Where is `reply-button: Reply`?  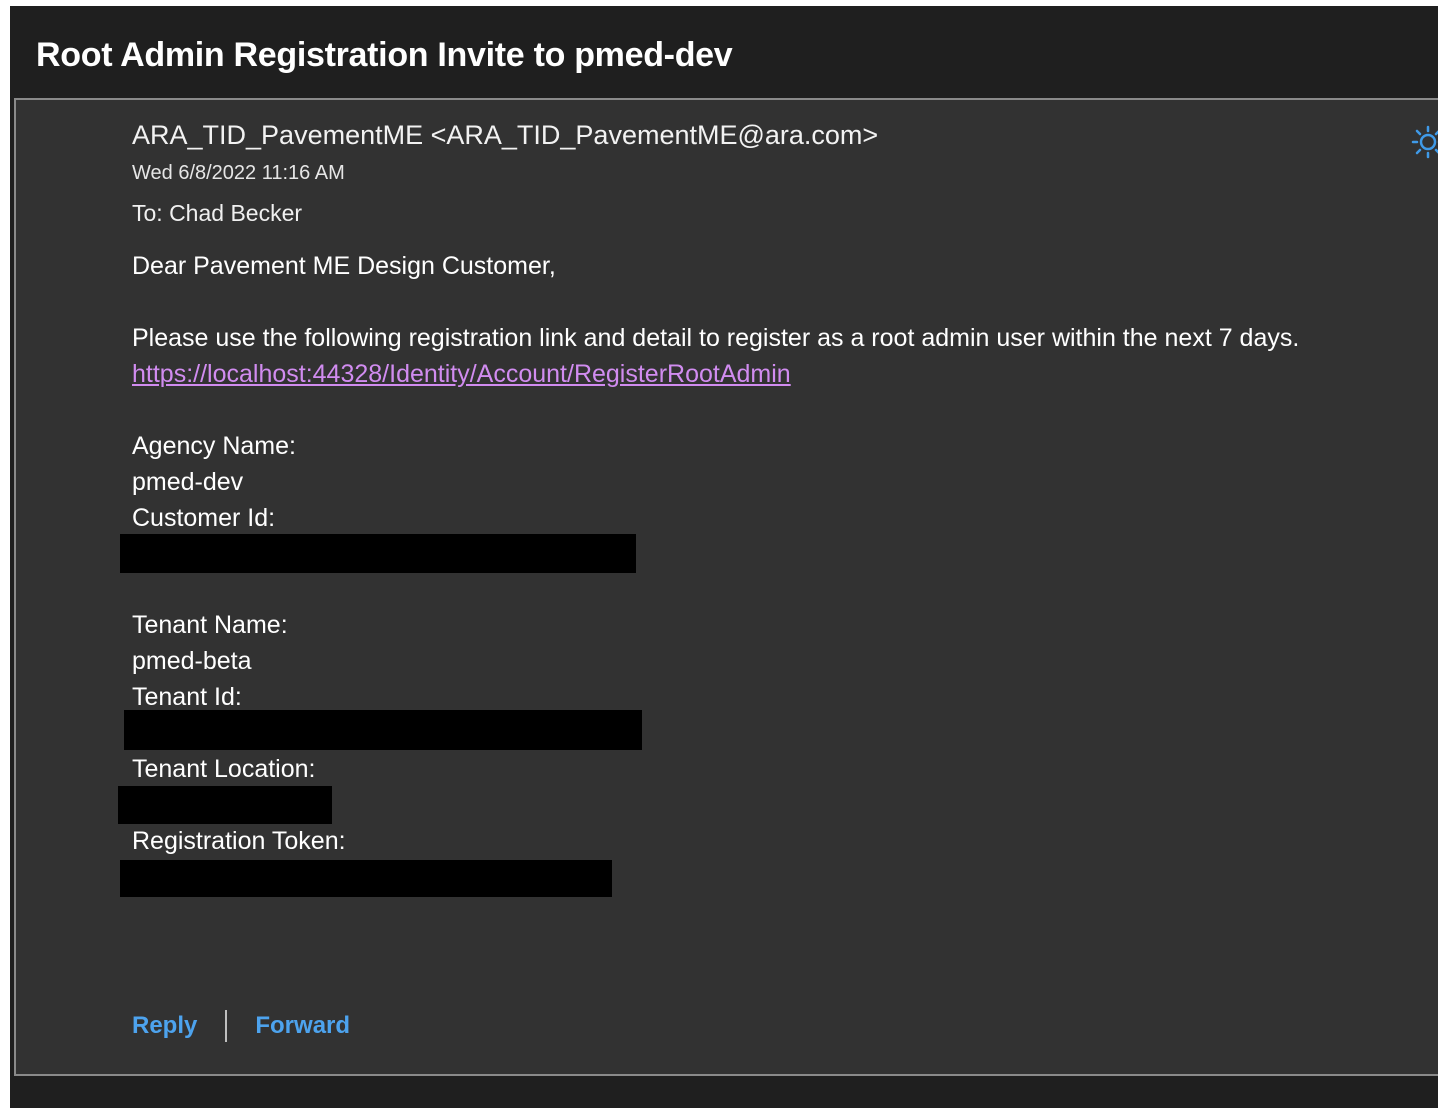 reply-button: Reply is located at coordinates (164, 1026).